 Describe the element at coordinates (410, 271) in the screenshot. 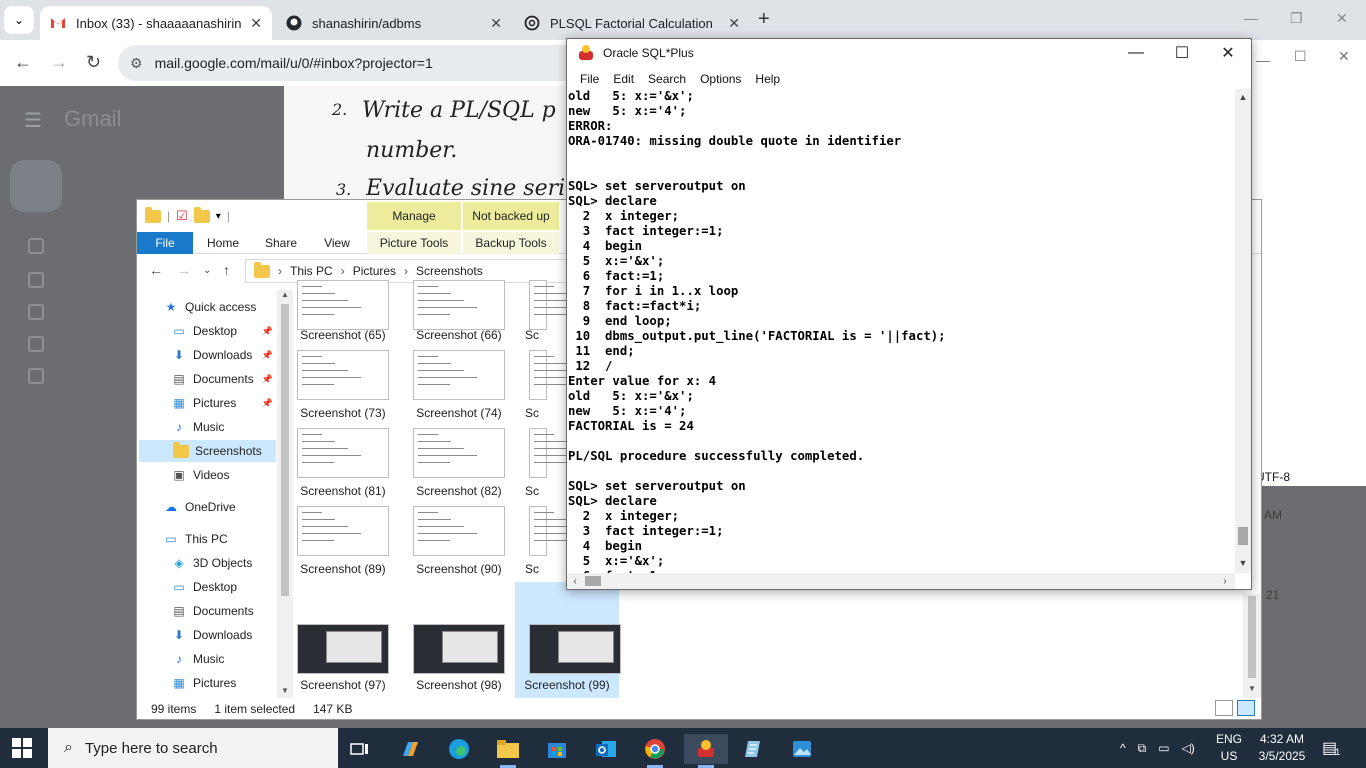

I see `breadcrumb: › This PC › Pictures › Screenshots` at that location.